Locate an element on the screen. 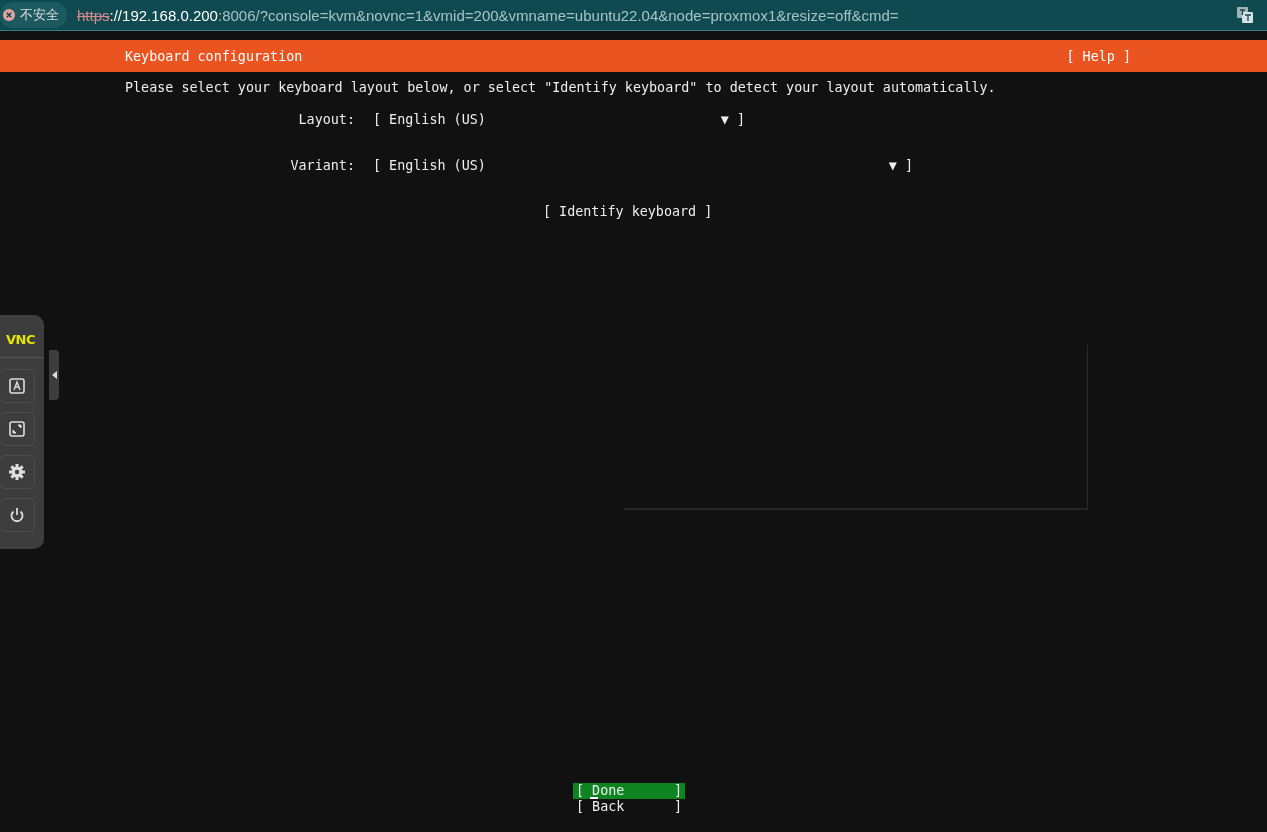 The image size is (1267, 832). keyboard-icon is located at coordinates (17, 386).